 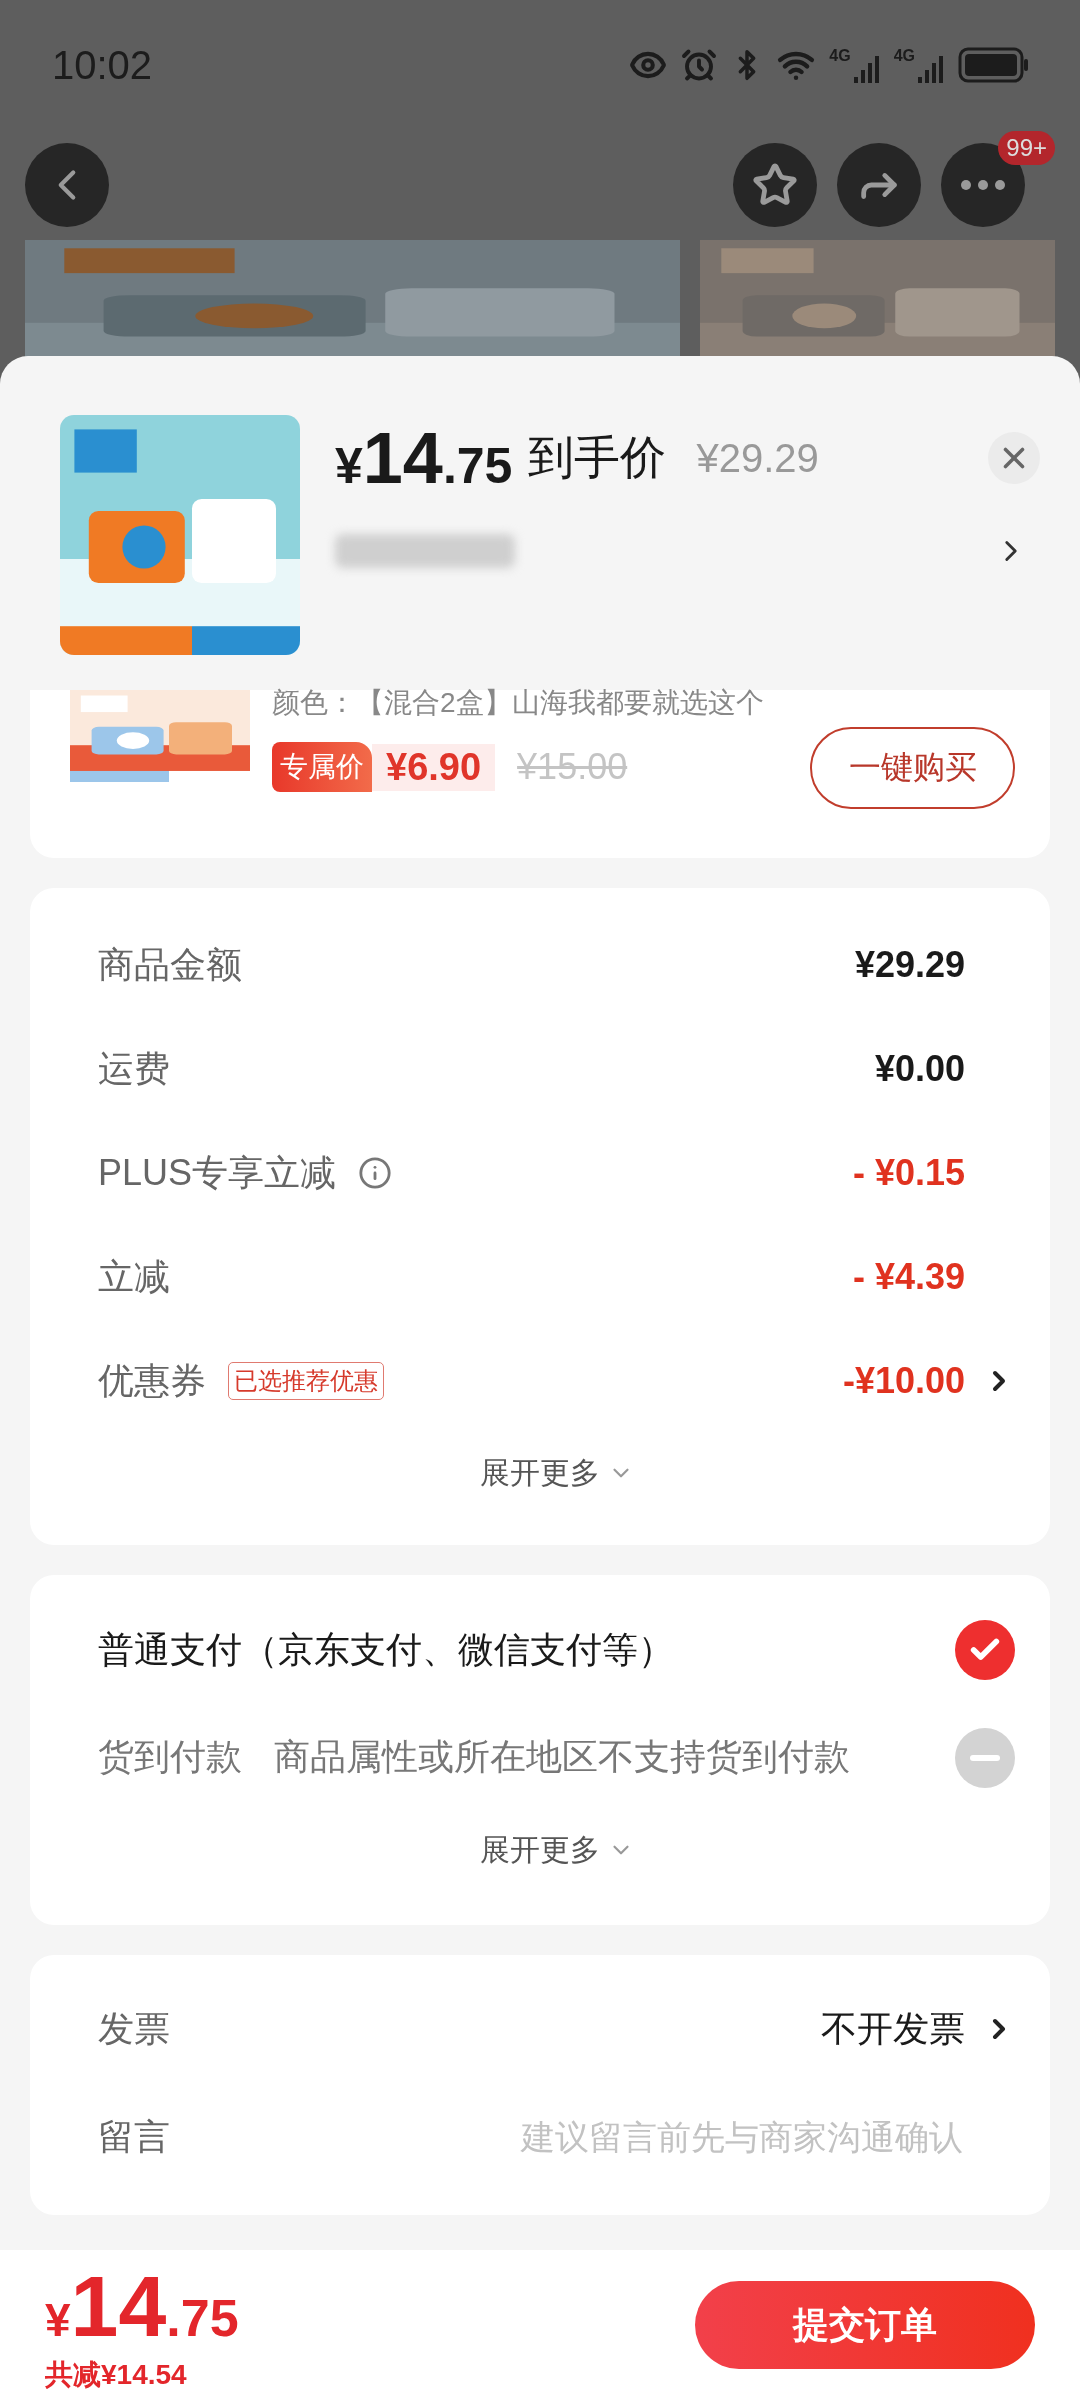 I want to click on price-row-value: - ¥0.15, so click(x=908, y=1173).